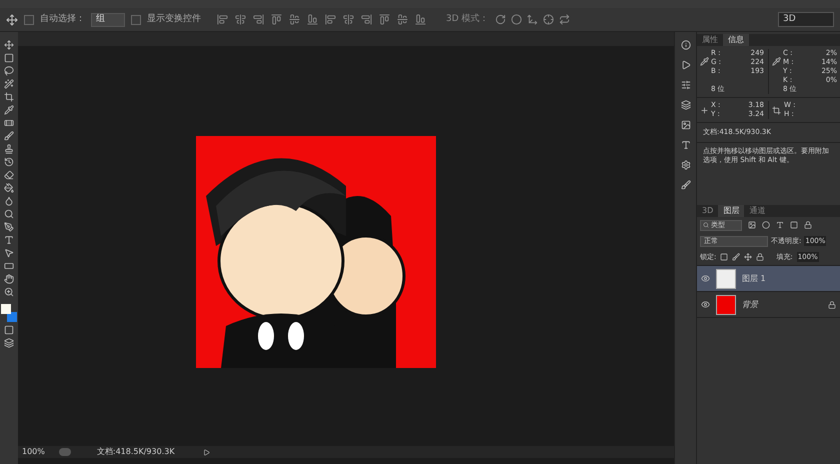  What do you see at coordinates (62, 19) in the screenshot?
I see `auto-select-label: 自动选择：` at bounding box center [62, 19].